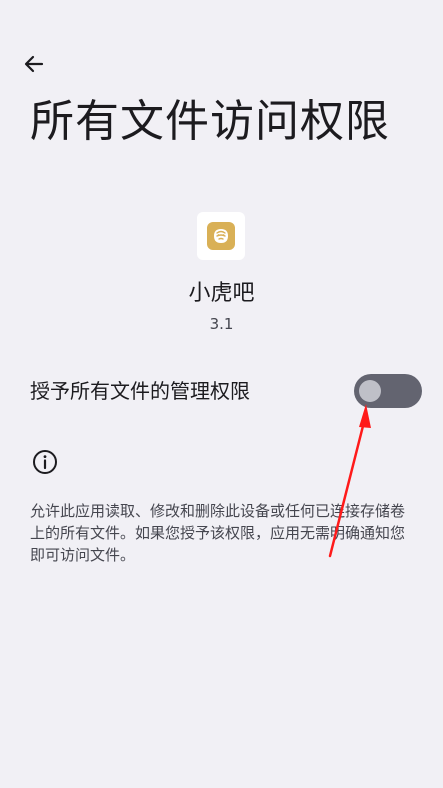 Image resolution: width=443 pixels, height=788 pixels. Describe the element at coordinates (45, 462) in the screenshot. I see `info-icon` at that location.